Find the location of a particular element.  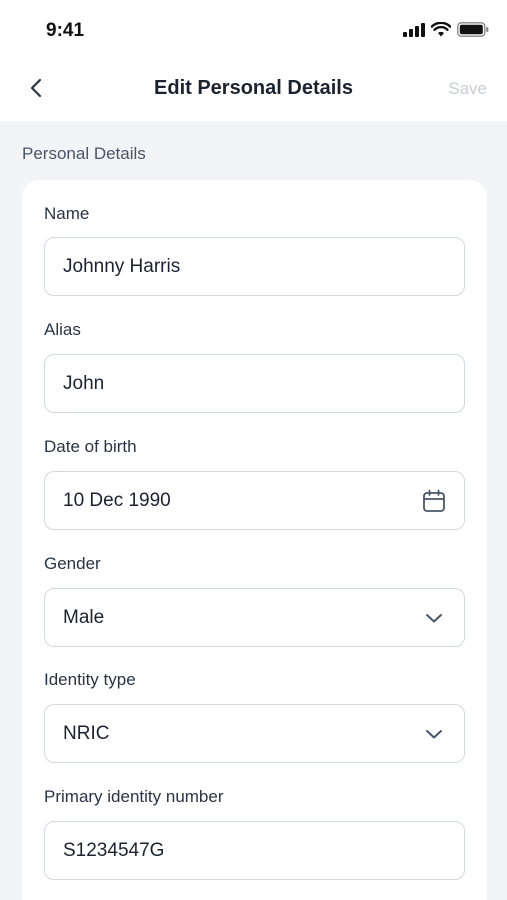

identity-type-value: NRIC is located at coordinates (86, 733).